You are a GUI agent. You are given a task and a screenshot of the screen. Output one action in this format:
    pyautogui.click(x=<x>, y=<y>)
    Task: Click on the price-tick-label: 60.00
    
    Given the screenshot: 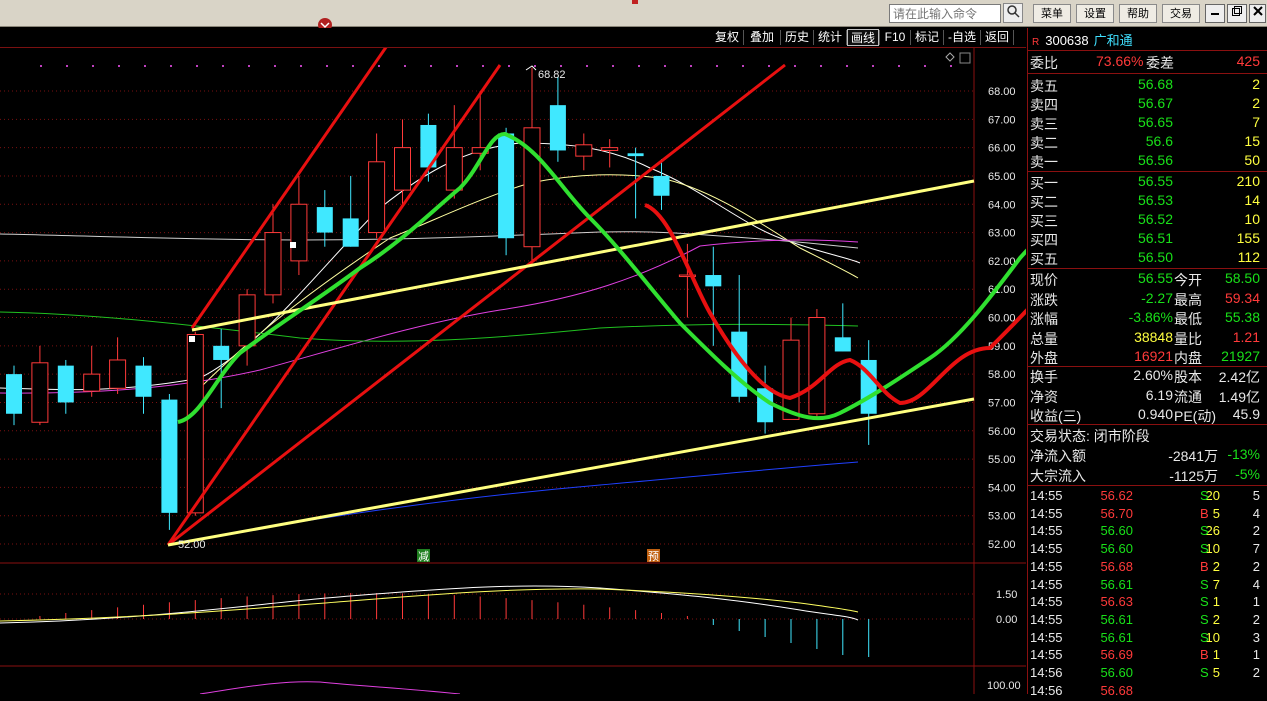 What is the action you would take?
    pyautogui.click(x=1002, y=319)
    